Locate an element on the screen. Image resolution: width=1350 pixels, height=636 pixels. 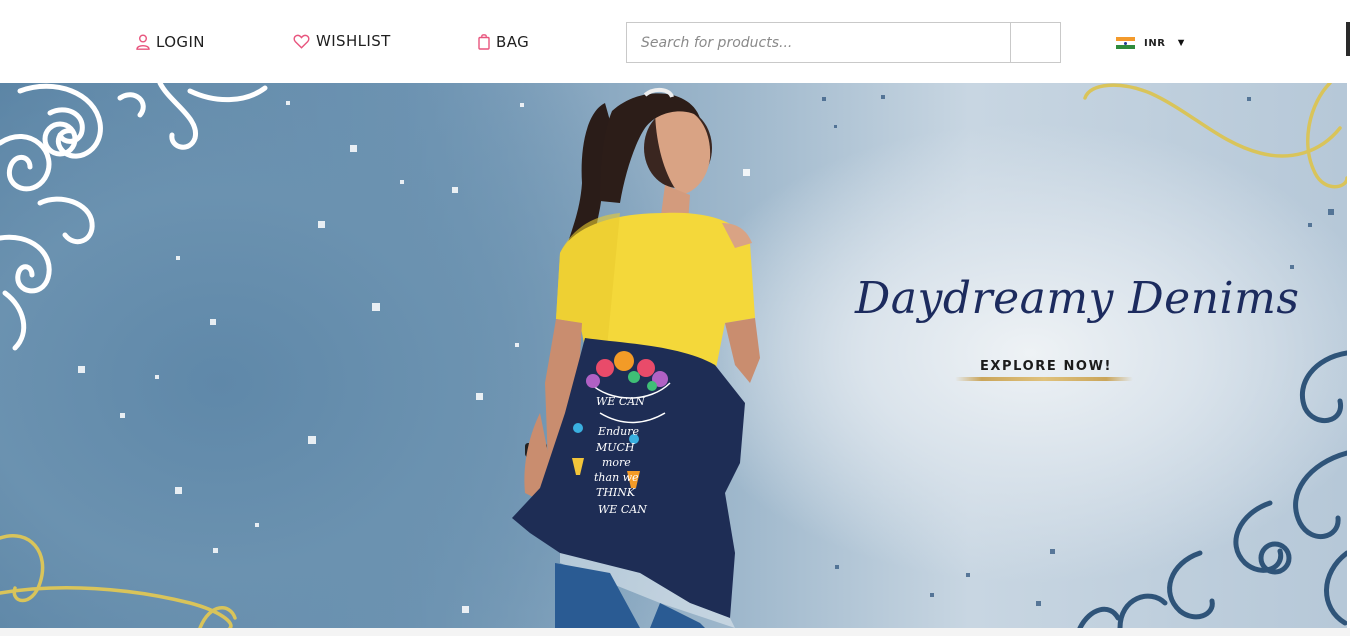
currency-selector: INR ▼ is located at coordinates (1151, 43).